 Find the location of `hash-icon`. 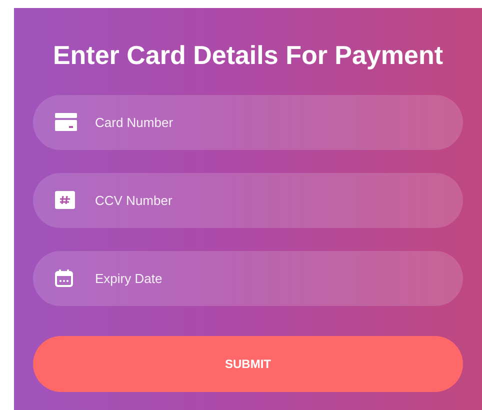

hash-icon is located at coordinates (65, 200).